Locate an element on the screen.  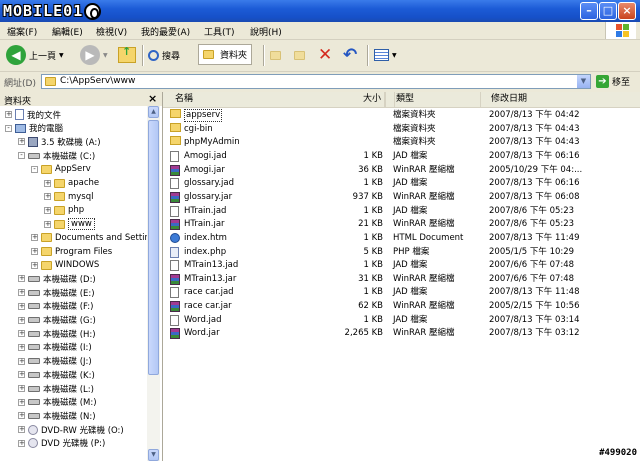
file-row: cgi-bin 檔案資料夾 2007/8/13 下午 04:43 is located at coordinates (401, 129).